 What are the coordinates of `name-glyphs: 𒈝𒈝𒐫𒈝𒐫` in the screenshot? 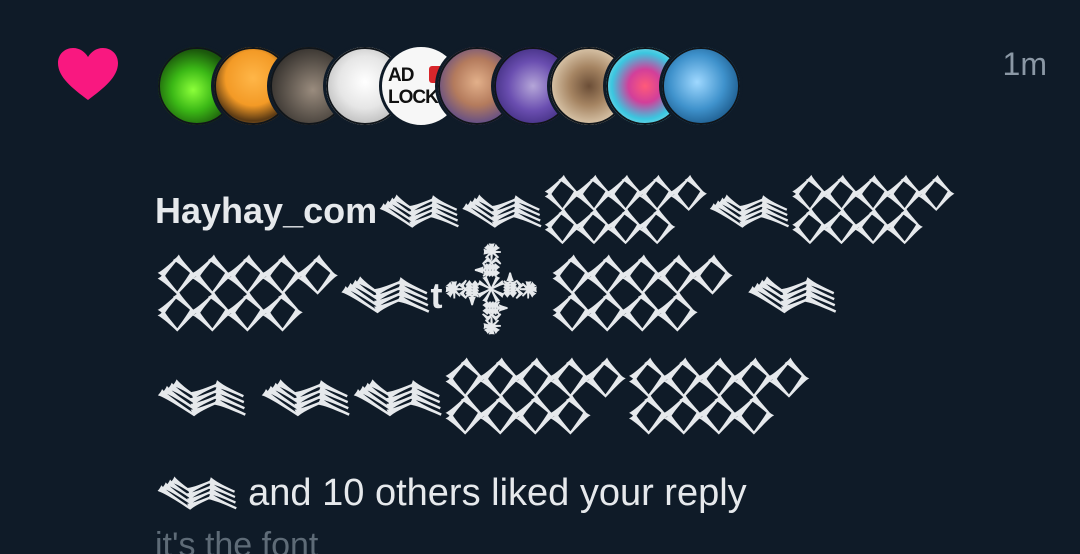 It's located at (667, 211).